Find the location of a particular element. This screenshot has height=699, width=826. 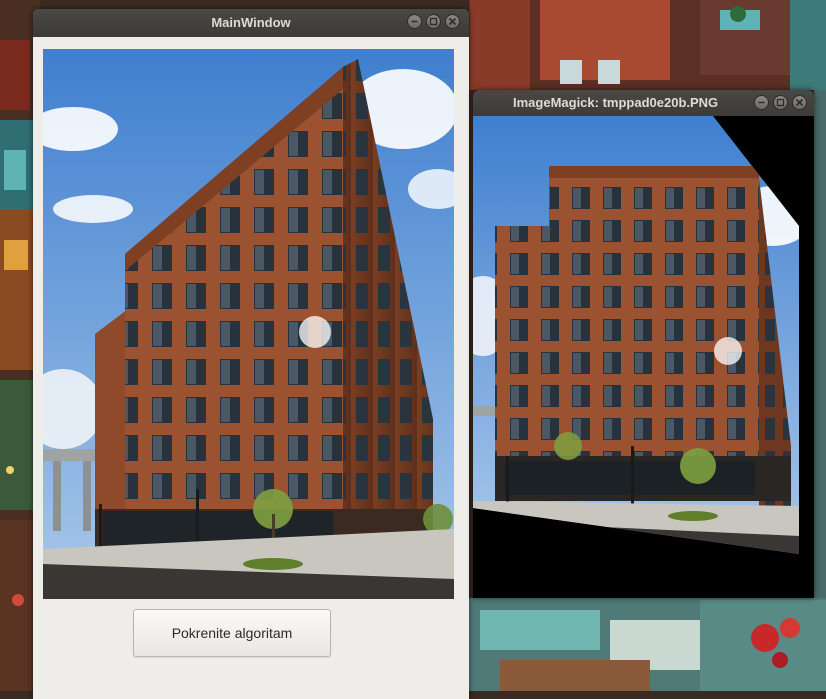

window-title: MainWindow is located at coordinates (251, 22).